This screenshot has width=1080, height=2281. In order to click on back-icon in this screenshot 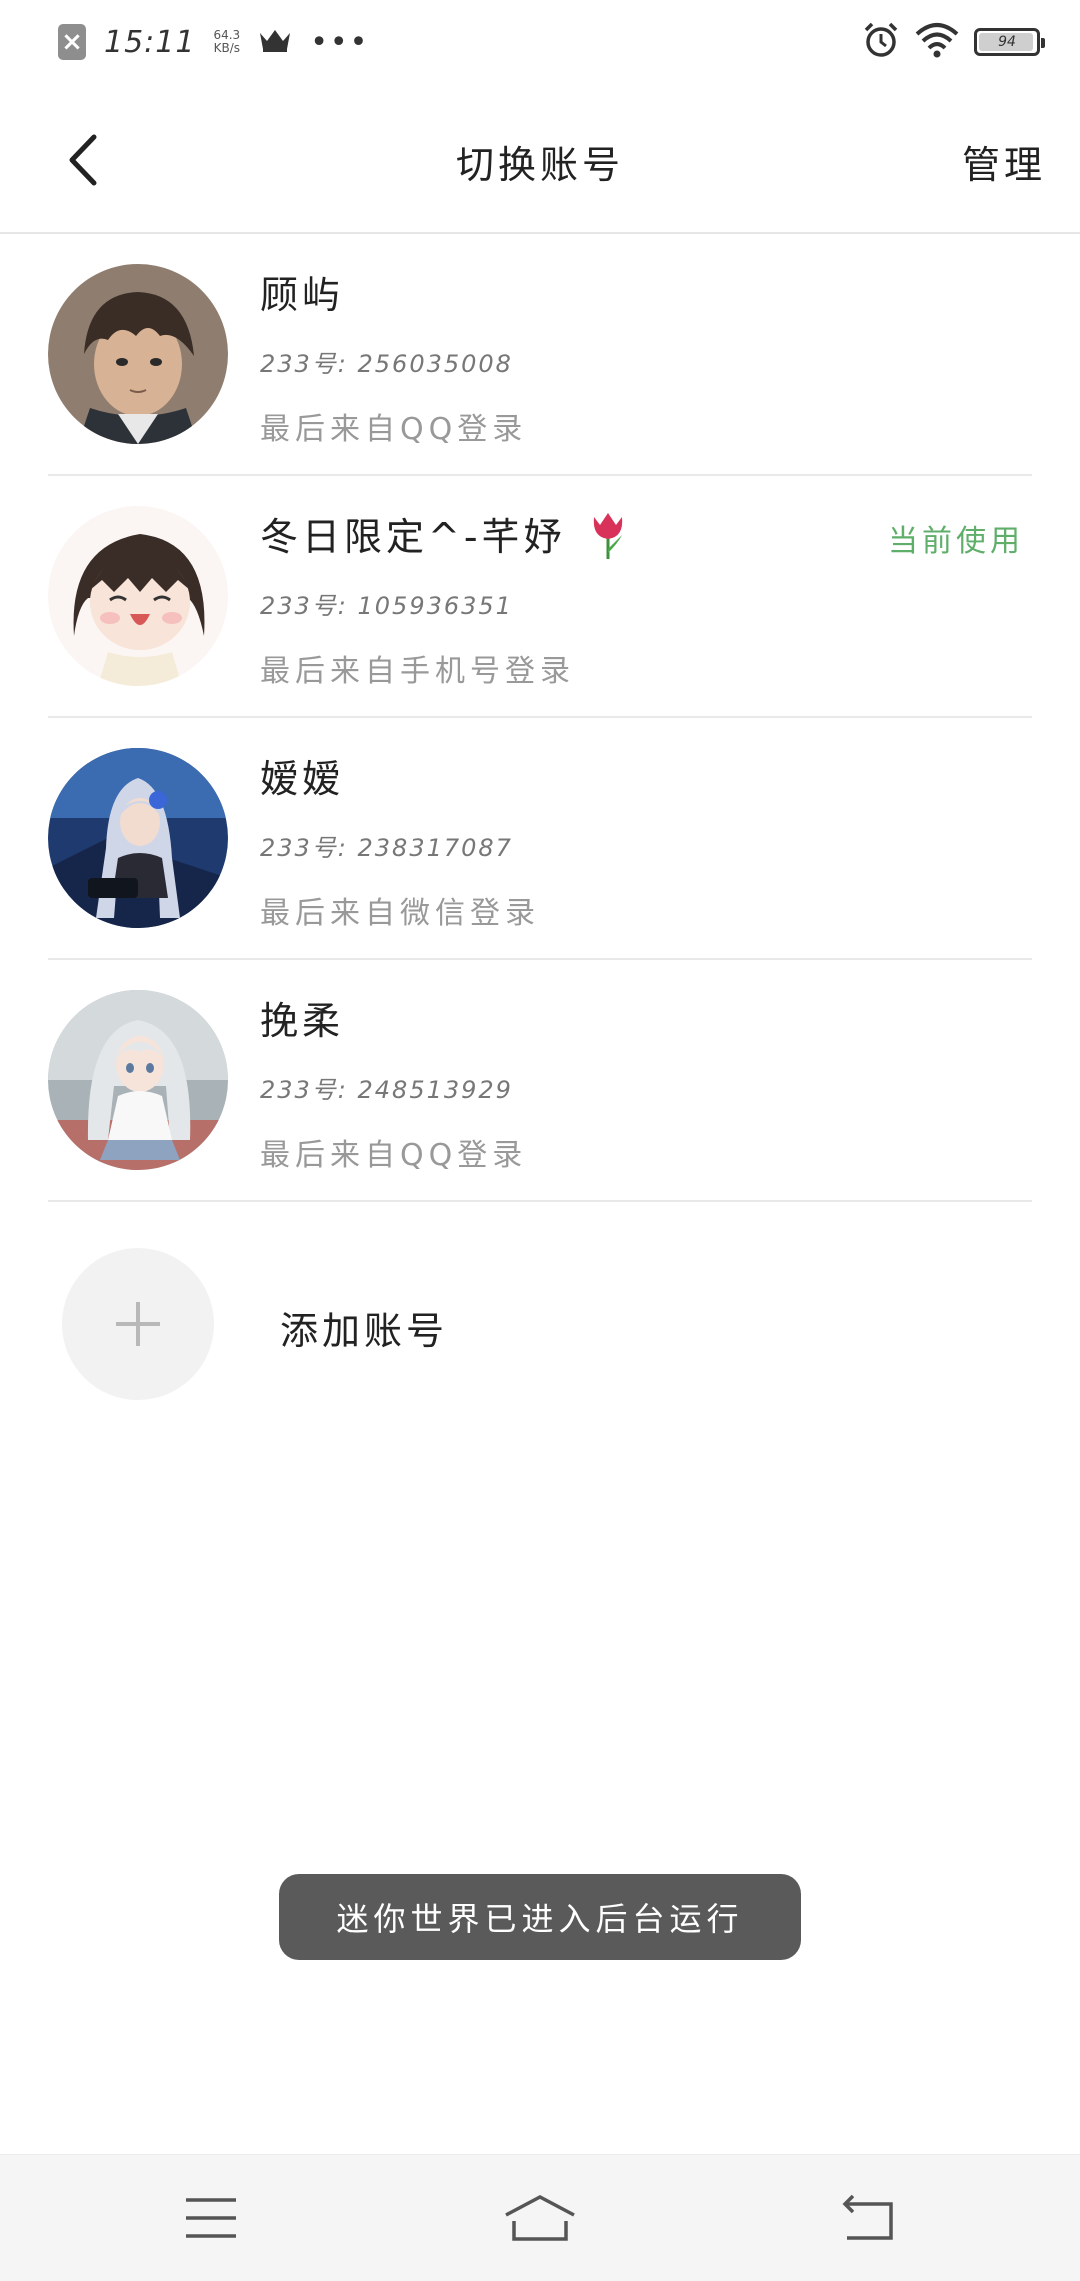, I will do `click(867, 2217)`.